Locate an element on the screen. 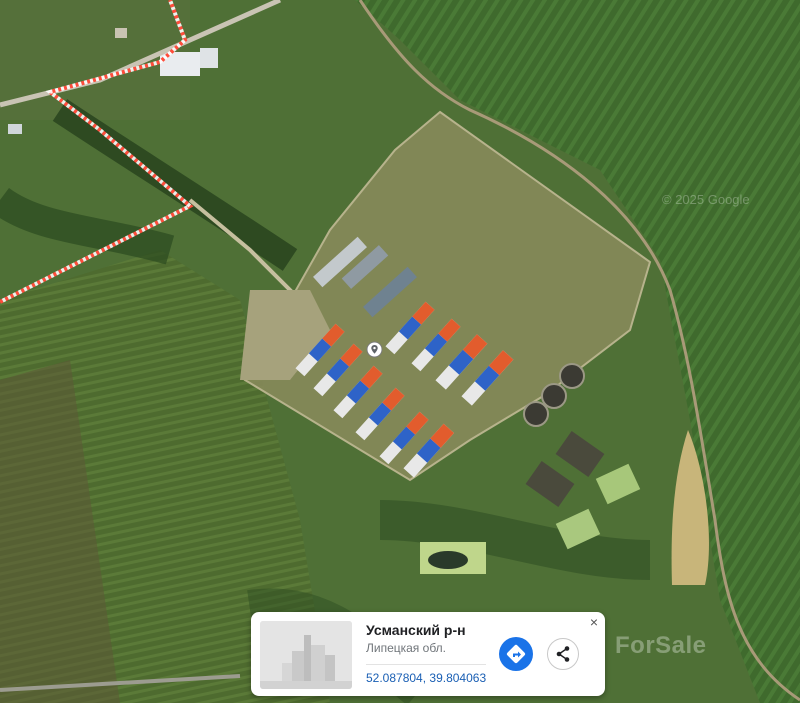 This screenshot has width=800, height=703. share-icon is located at coordinates (563, 654).